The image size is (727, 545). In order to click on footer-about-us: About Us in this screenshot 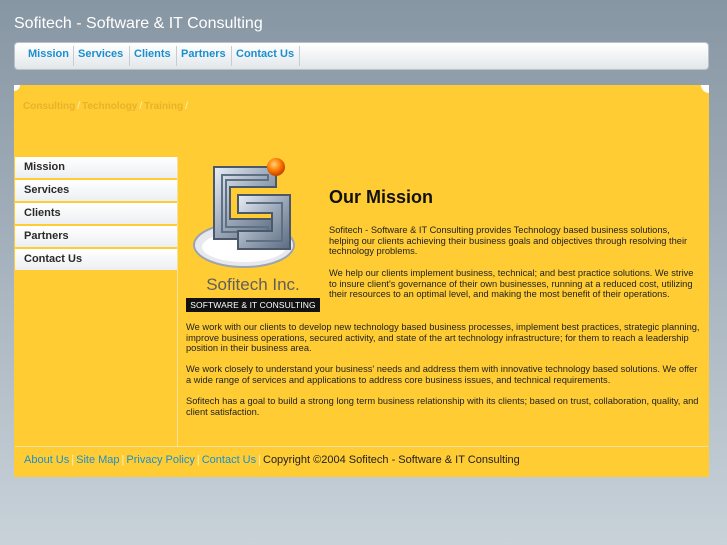, I will do `click(46, 460)`.